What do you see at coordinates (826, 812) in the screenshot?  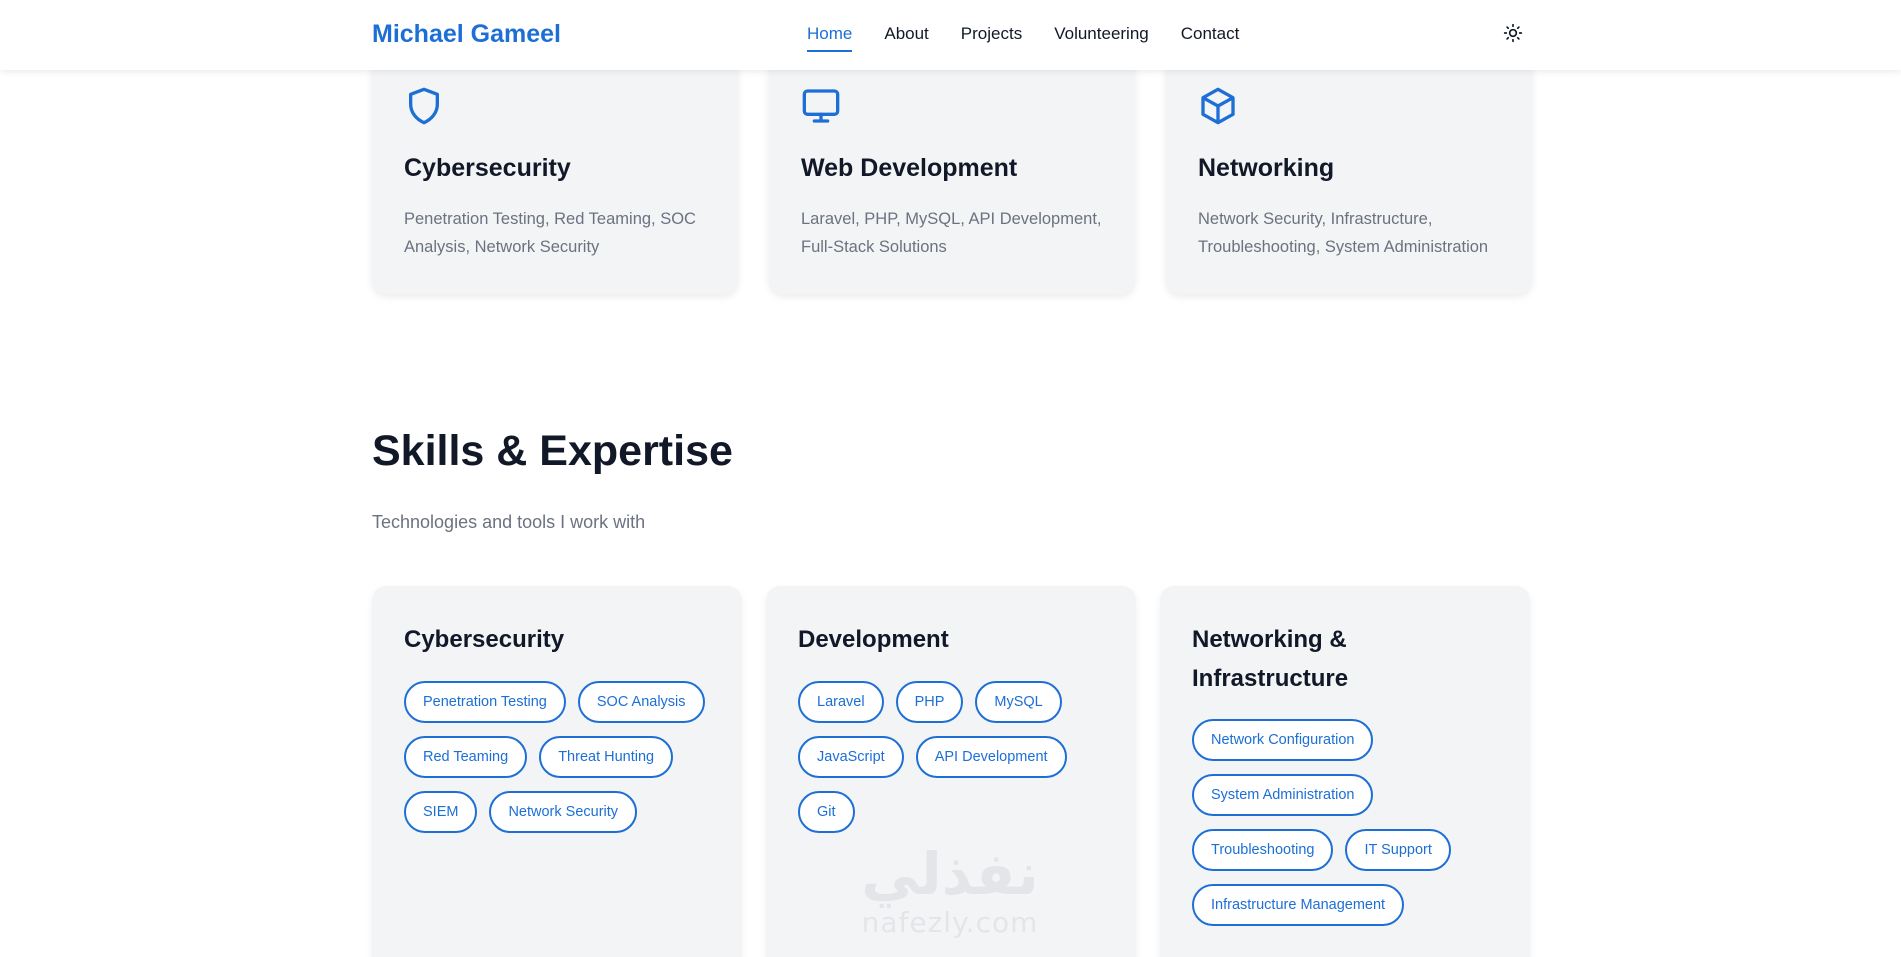 I see `skill-tag: Git` at bounding box center [826, 812].